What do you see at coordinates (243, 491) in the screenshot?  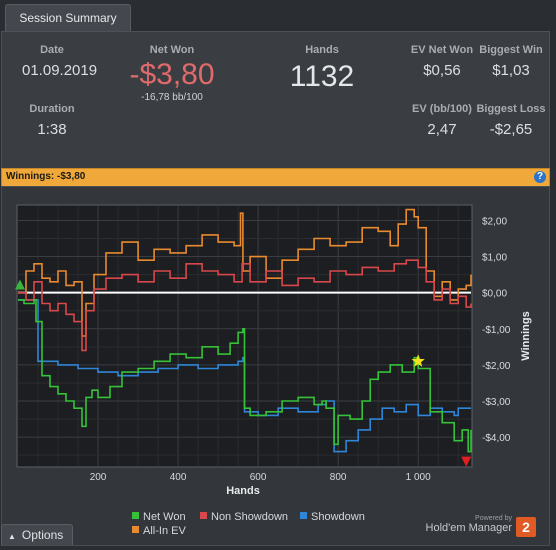 I see `x-axis-label: Hands` at bounding box center [243, 491].